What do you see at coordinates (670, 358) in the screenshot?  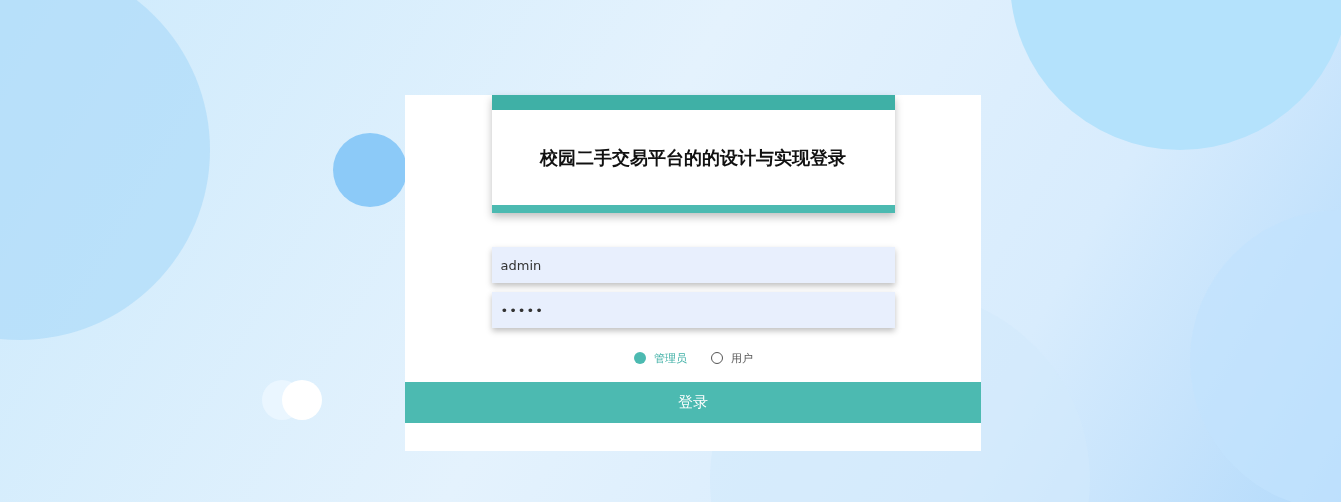 I see `radio-label: 管理员` at bounding box center [670, 358].